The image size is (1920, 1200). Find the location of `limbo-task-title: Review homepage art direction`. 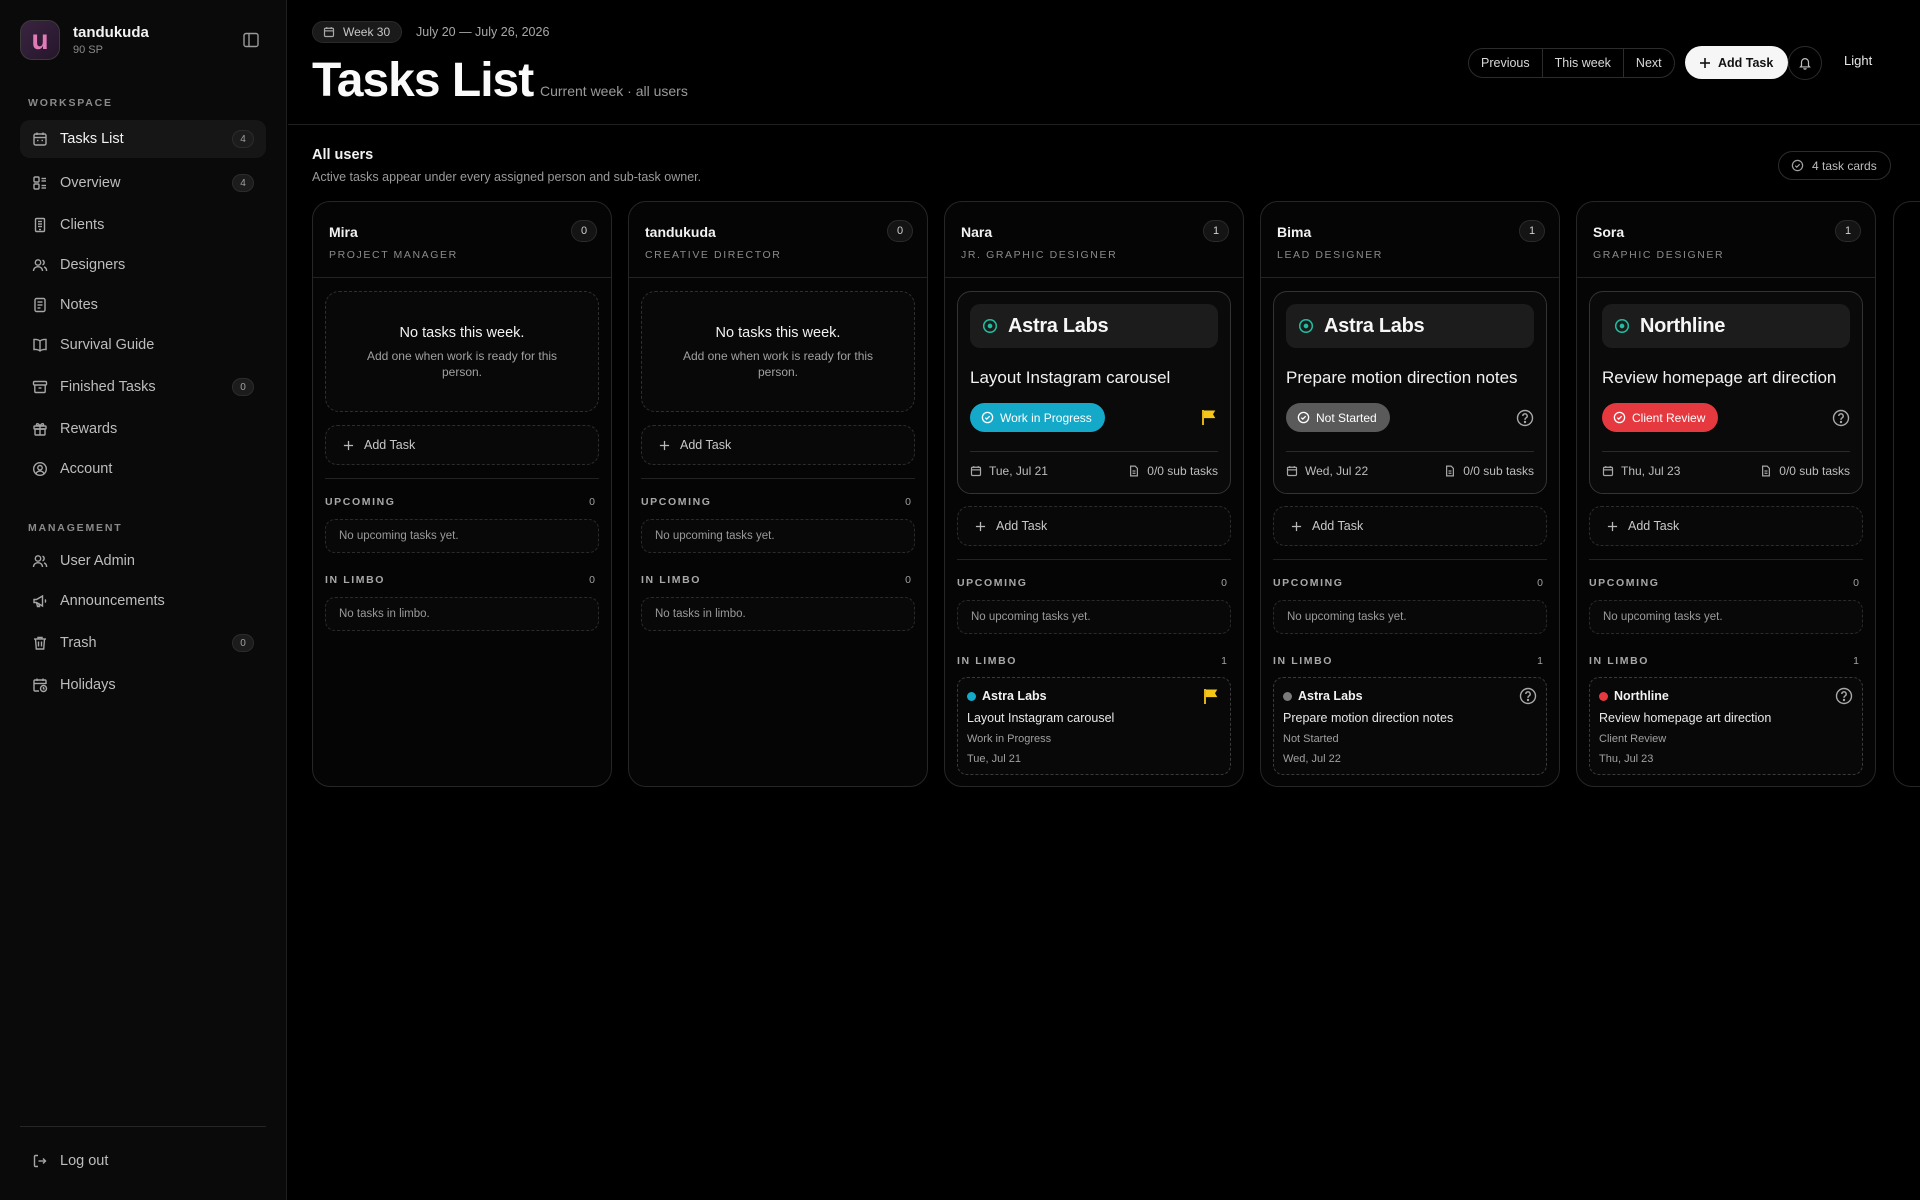

limbo-task-title: Review homepage art direction is located at coordinates (1685, 718).